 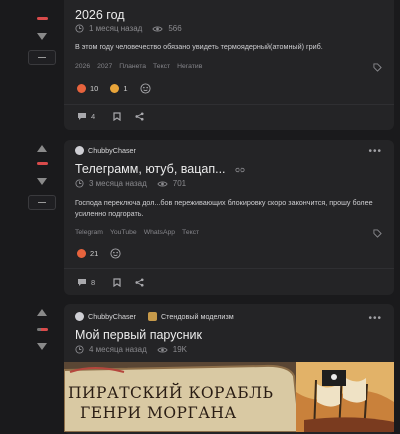 What do you see at coordinates (110, 116) in the screenshot?
I see `post-actions: 4` at bounding box center [110, 116].